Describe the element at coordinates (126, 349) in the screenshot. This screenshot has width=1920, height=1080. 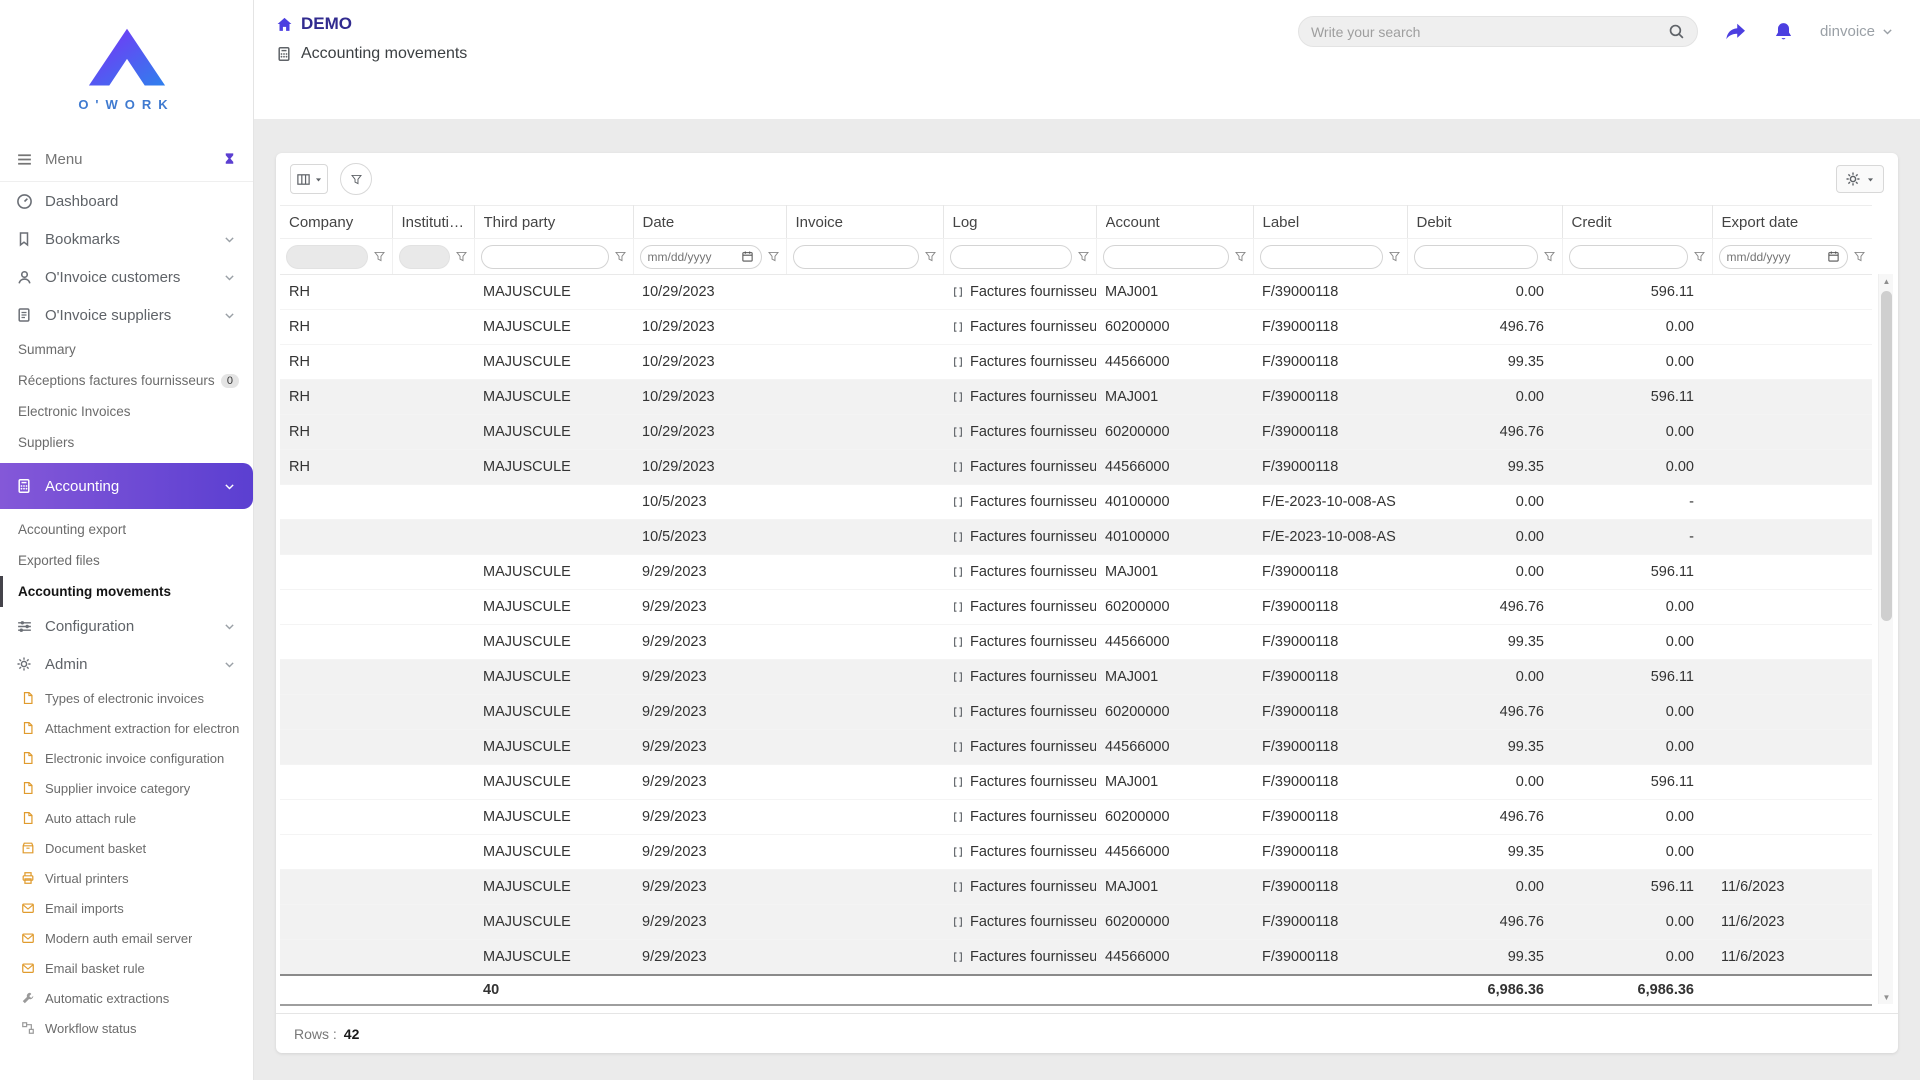
I see `sidebar-subitem-summary: Summary` at that location.